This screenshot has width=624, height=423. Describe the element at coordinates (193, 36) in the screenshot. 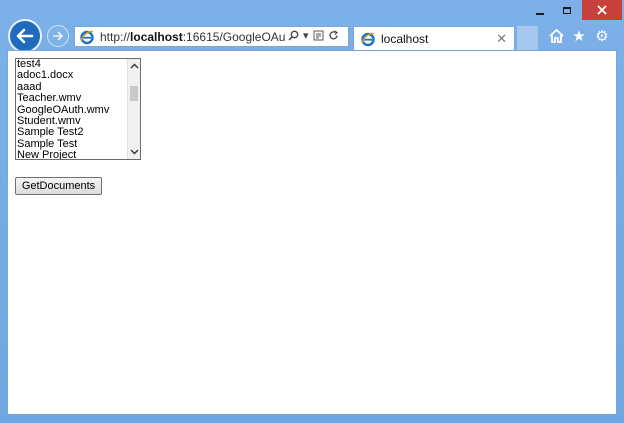

I see `url-text: http://localhost:16615/GoogleOAuthC` at that location.